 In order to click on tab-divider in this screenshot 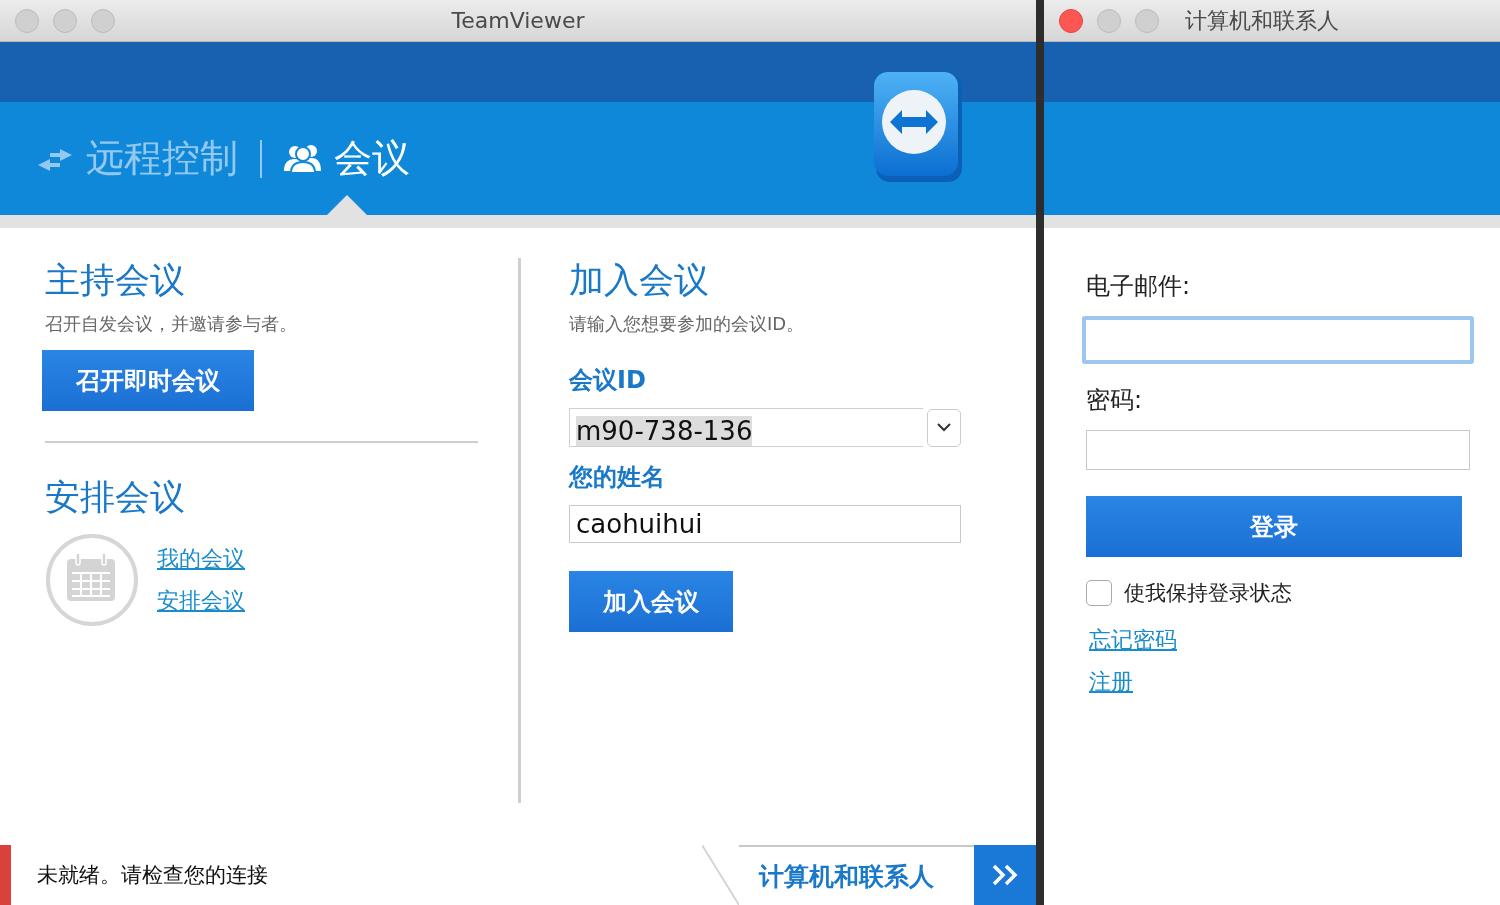, I will do `click(261, 158)`.